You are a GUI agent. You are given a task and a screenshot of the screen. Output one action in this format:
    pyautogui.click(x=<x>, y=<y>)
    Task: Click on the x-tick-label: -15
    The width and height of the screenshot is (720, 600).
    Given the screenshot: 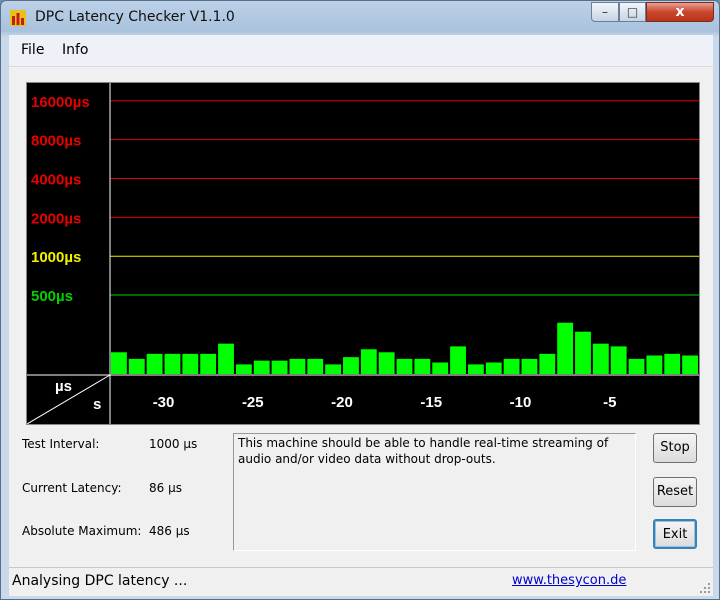 What is the action you would take?
    pyautogui.click(x=431, y=402)
    